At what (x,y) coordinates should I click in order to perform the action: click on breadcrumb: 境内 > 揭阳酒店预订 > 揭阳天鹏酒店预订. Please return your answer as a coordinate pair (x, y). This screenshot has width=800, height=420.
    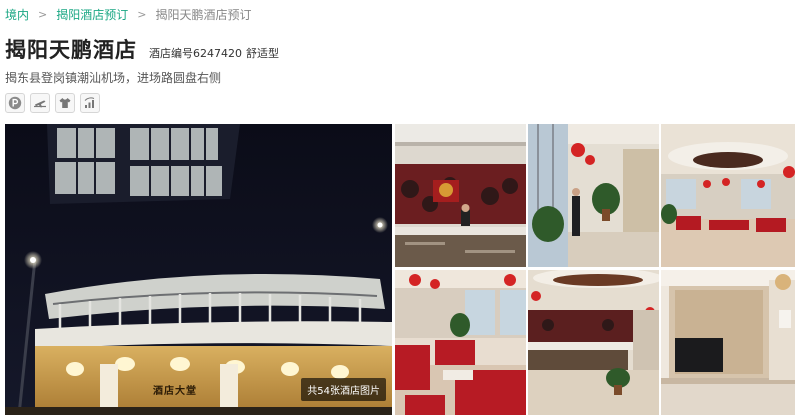
    Looking at the image, I should click on (128, 14).